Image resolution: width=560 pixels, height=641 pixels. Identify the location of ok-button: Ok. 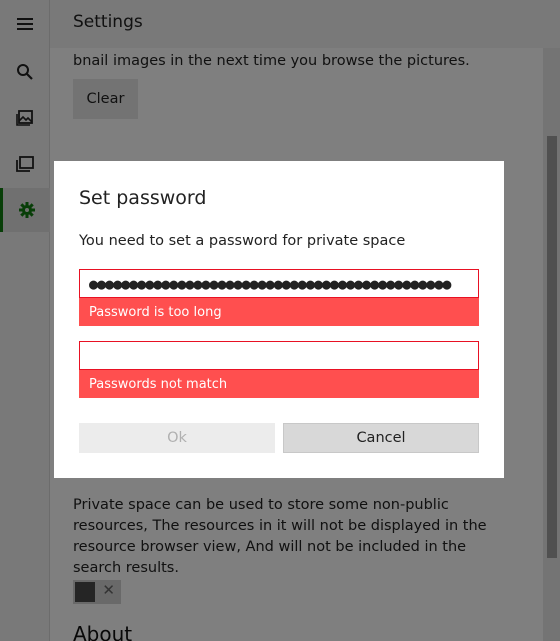
(177, 438).